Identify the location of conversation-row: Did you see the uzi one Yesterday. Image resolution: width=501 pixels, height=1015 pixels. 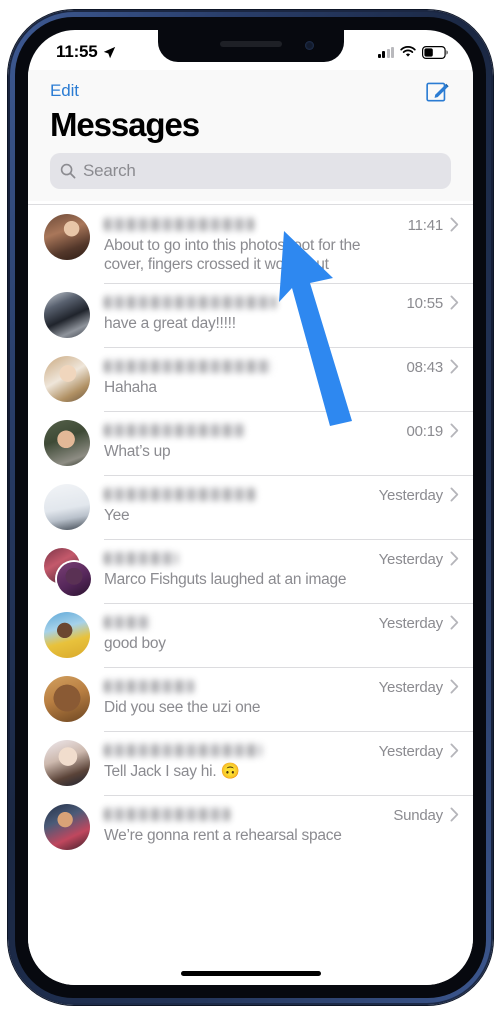
(250, 699).